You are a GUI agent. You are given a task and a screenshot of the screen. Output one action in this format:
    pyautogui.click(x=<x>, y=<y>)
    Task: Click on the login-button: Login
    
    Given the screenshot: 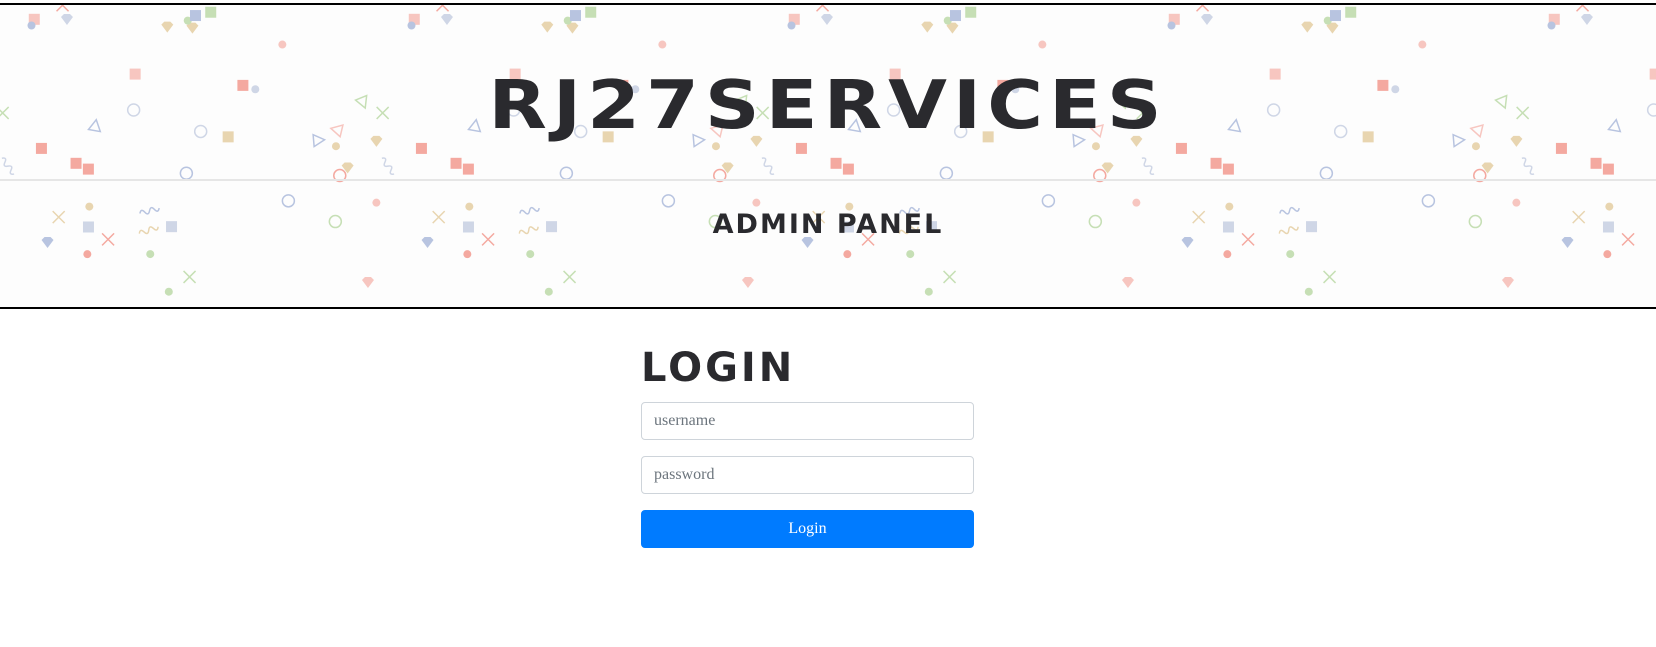 What is the action you would take?
    pyautogui.click(x=807, y=529)
    